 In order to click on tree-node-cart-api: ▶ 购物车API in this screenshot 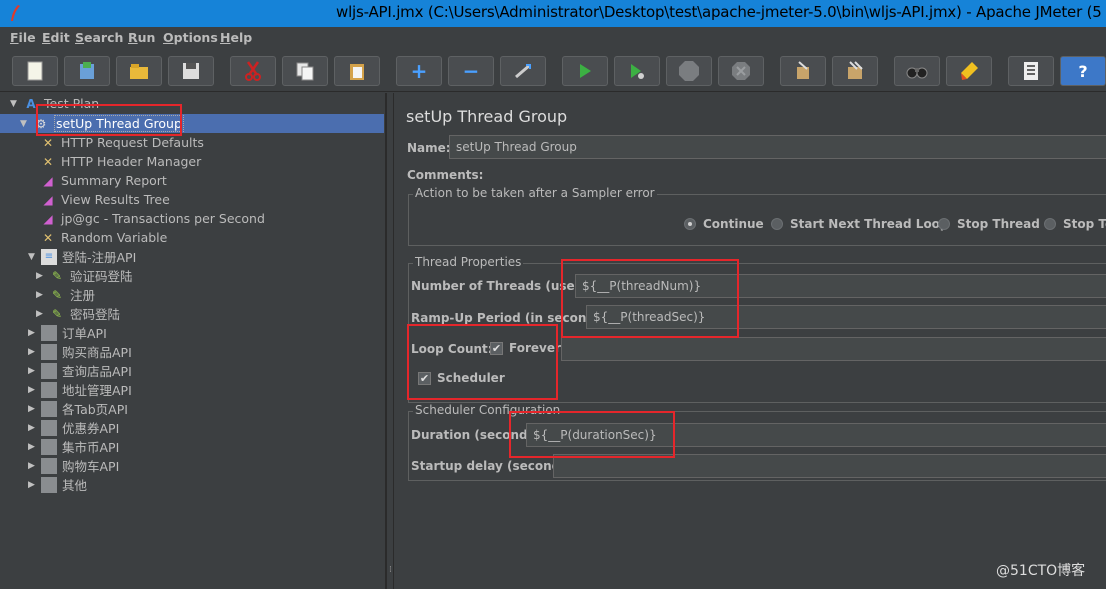, I will do `click(73, 465)`.